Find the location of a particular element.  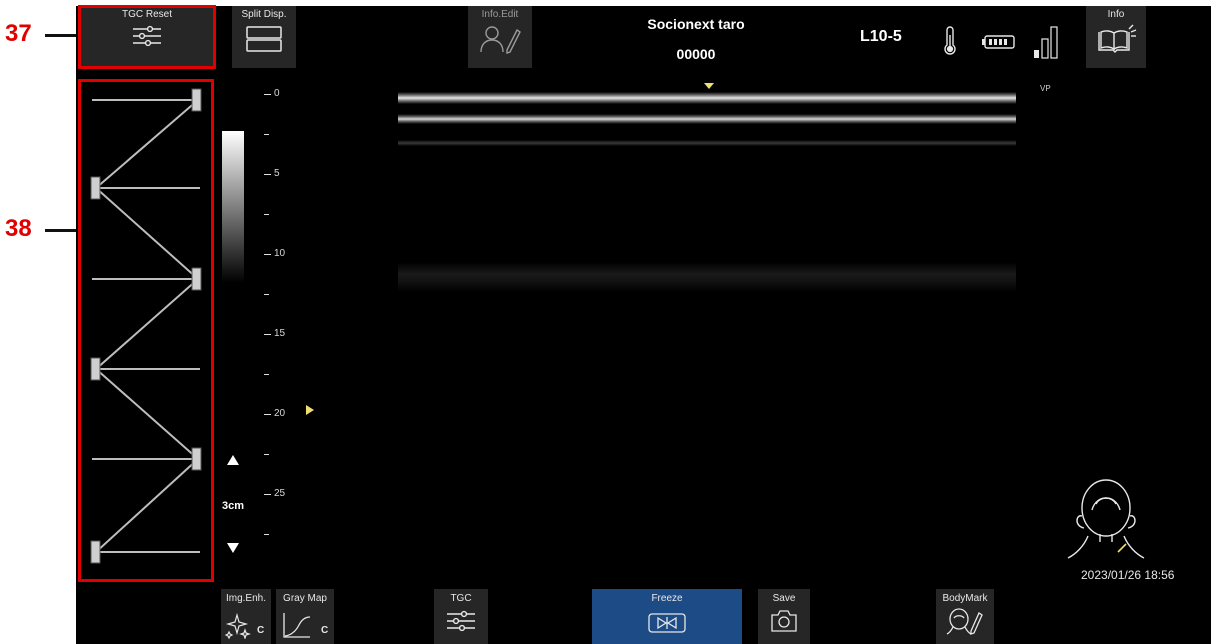

save-label: Save is located at coordinates (784, 598).